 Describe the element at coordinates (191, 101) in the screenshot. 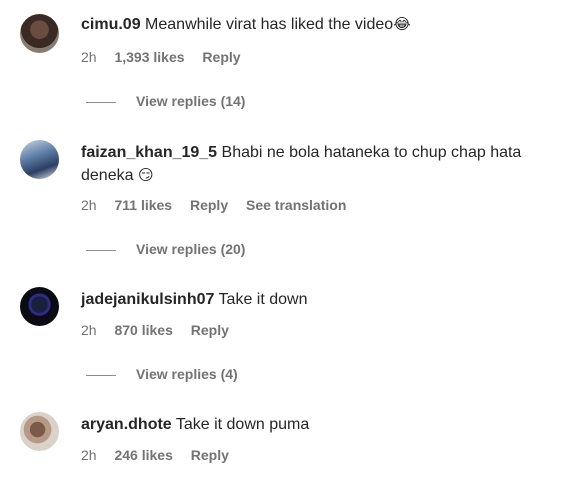

I see `view-replies-label: View replies (14)` at that location.